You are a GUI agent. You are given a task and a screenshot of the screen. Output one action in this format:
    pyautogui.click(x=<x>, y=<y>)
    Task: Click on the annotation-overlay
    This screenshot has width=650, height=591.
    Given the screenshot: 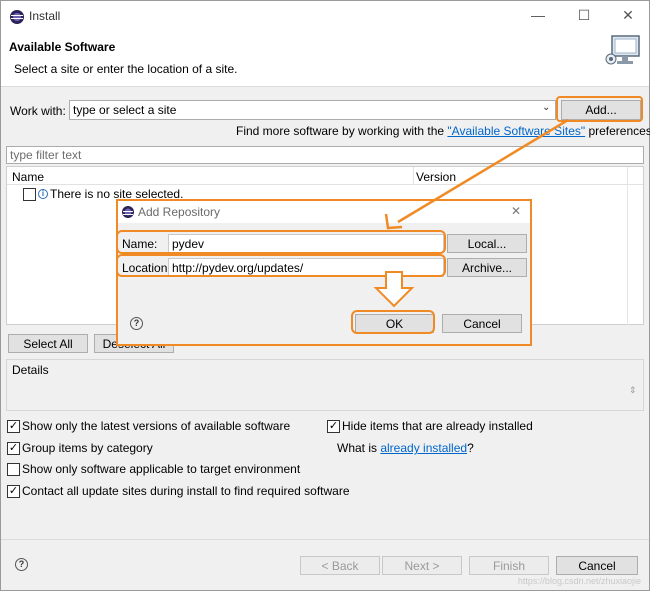 What is the action you would take?
    pyautogui.click(x=471, y=213)
    